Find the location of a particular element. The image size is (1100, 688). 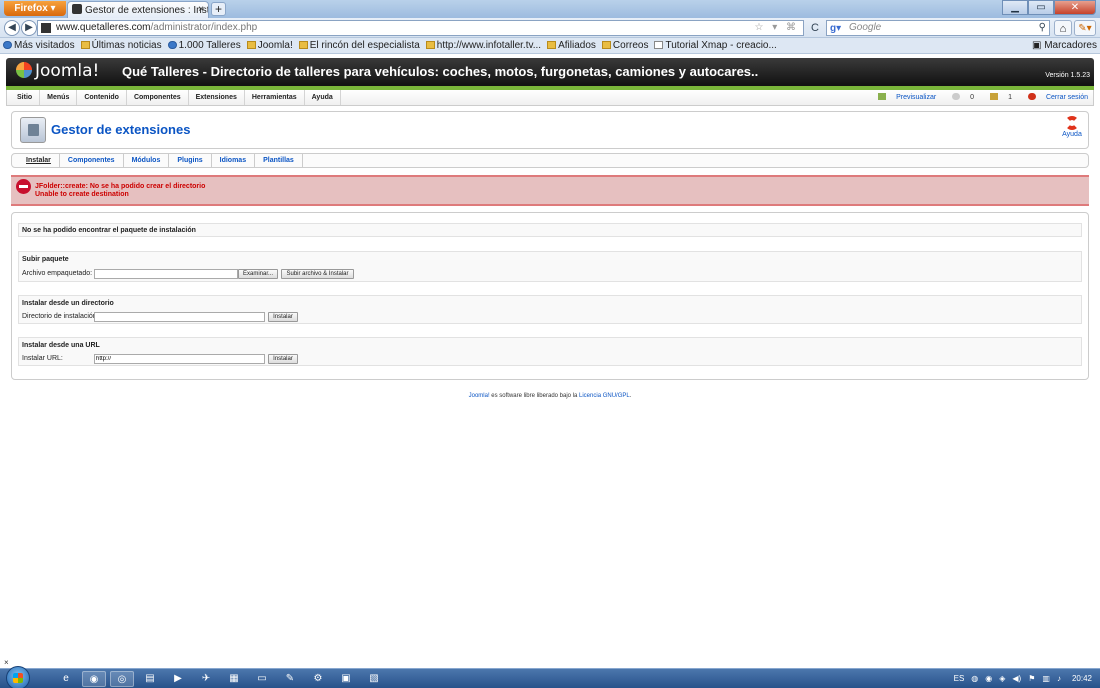

bookmark-item: Joomla! is located at coordinates (269, 45).